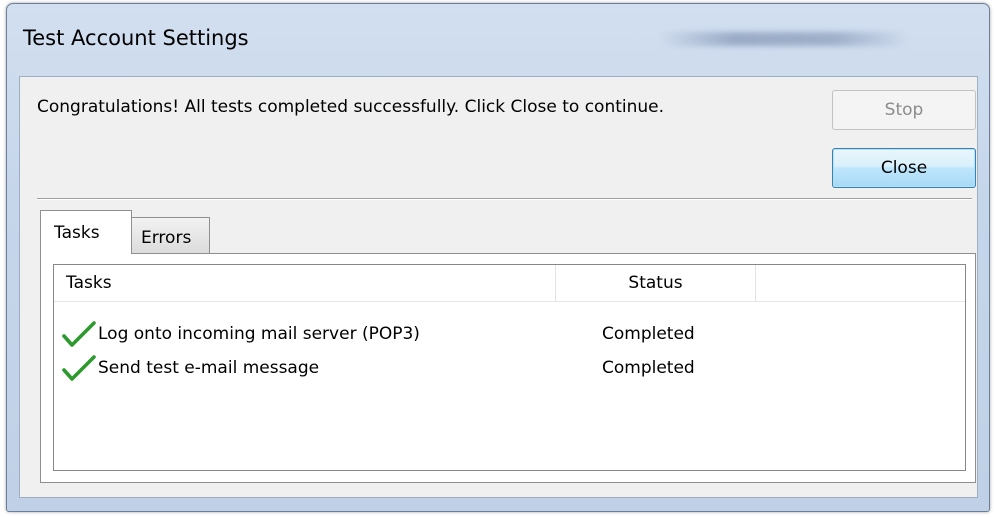  I want to click on tab-errors: Errors, so click(171, 235).